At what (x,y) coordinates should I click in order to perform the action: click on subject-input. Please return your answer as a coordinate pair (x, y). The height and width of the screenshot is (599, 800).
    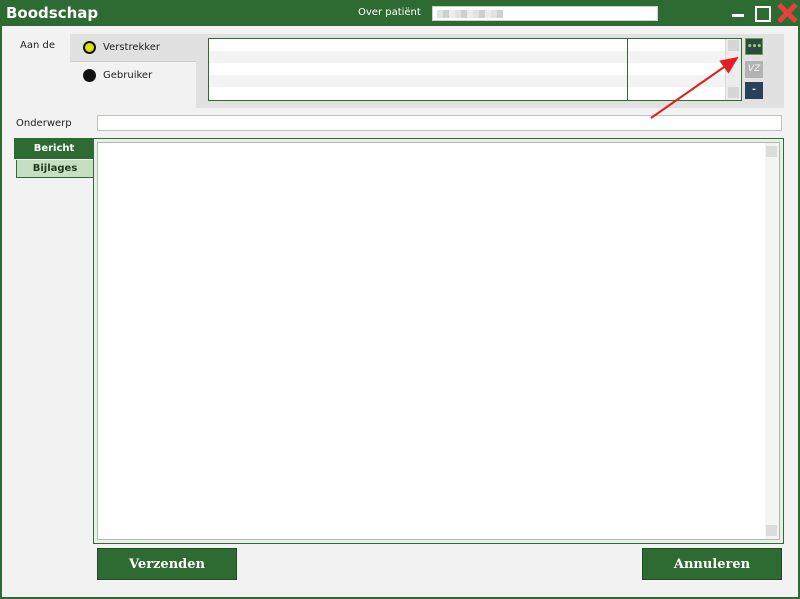
    Looking at the image, I should click on (439, 123).